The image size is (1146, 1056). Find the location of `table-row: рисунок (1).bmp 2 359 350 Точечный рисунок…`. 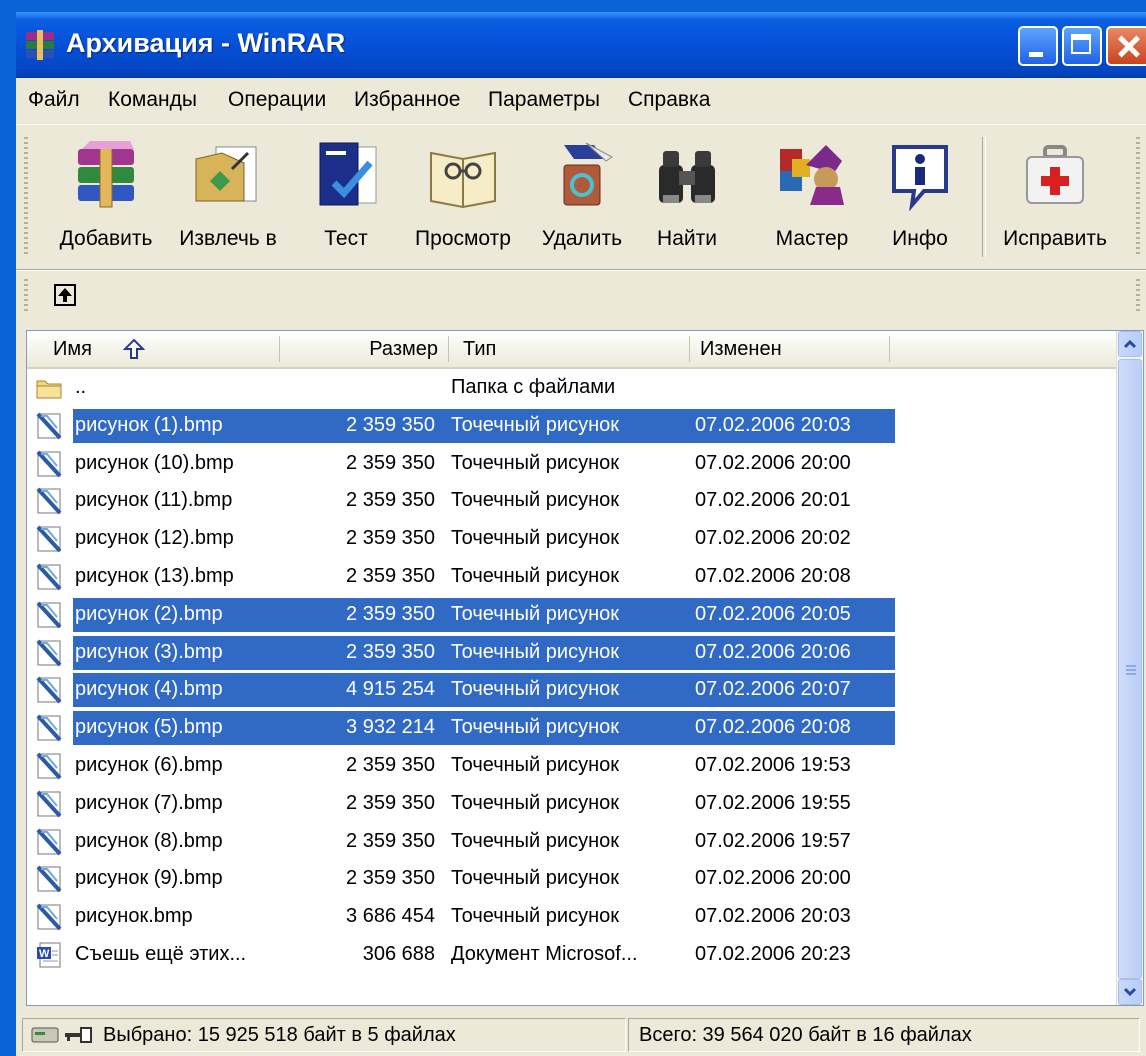

table-row: рисунок (1).bmp 2 359 350 Точечный рисунок… is located at coordinates (572, 426).